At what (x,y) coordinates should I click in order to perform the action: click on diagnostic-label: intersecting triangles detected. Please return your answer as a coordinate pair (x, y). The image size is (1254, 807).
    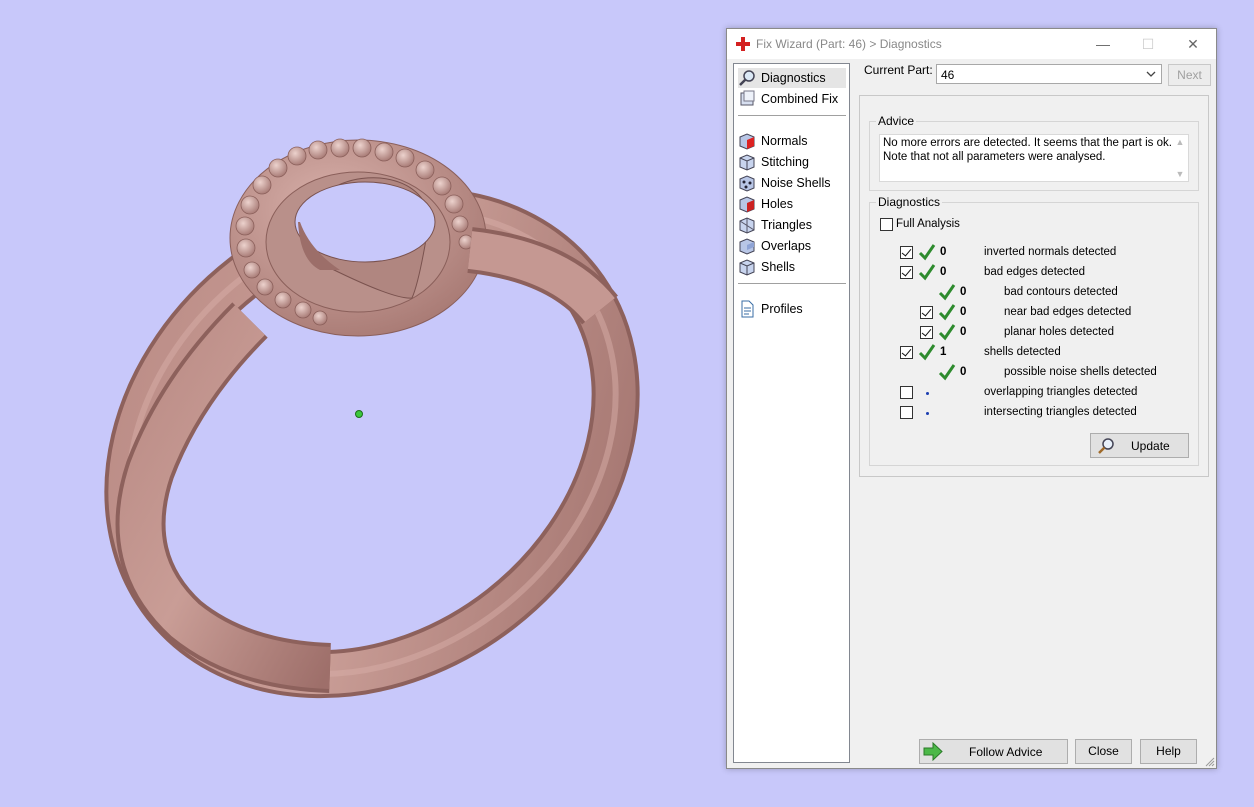
    Looking at the image, I should click on (1060, 412).